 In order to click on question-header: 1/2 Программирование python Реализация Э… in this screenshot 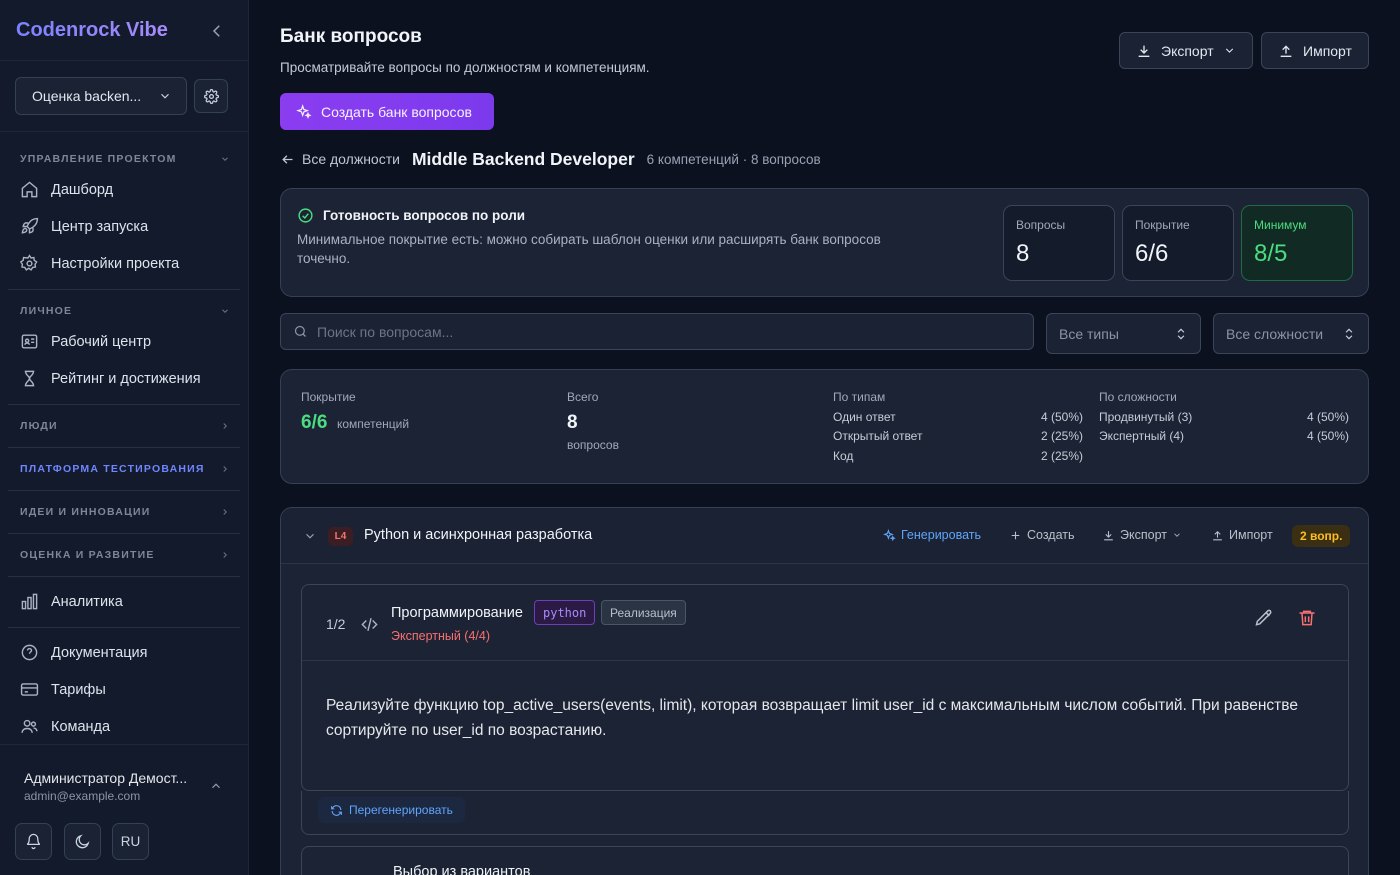, I will do `click(825, 623)`.